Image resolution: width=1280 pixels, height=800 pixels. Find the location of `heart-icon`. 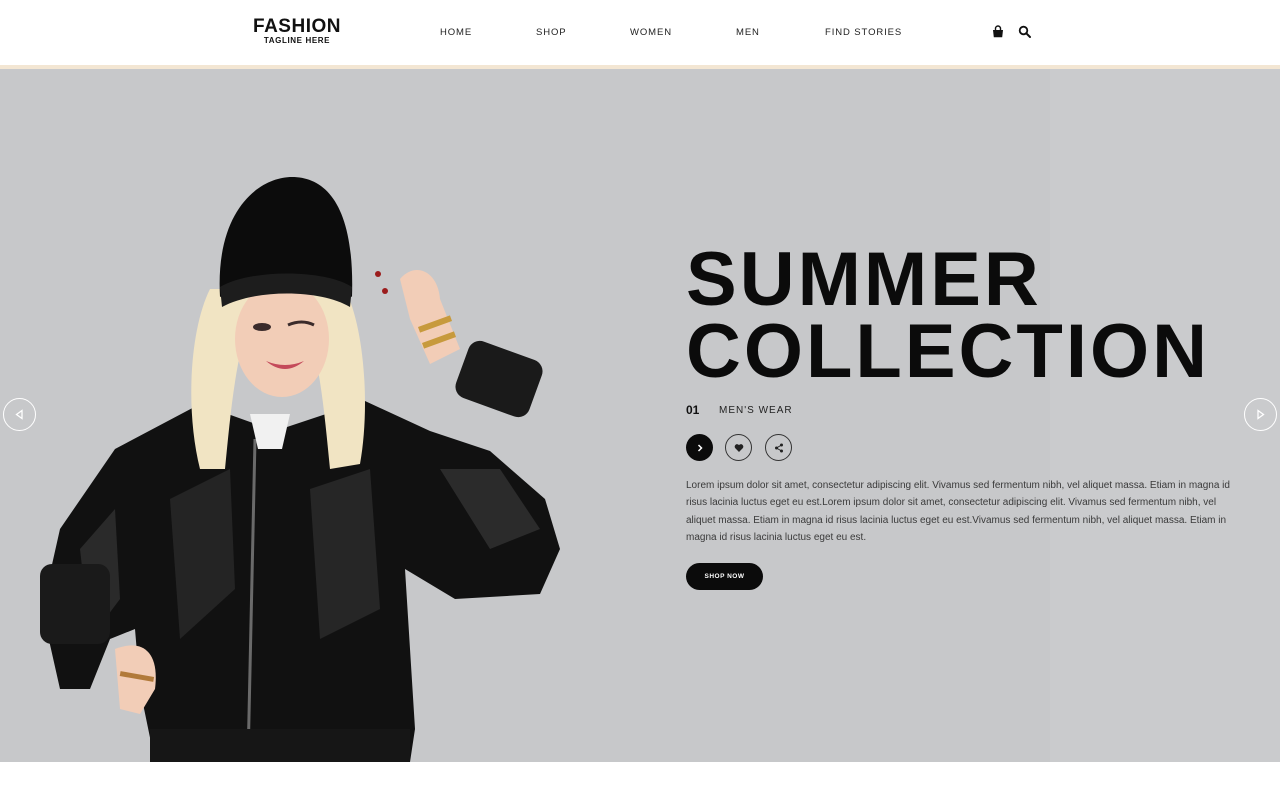

heart-icon is located at coordinates (738, 447).